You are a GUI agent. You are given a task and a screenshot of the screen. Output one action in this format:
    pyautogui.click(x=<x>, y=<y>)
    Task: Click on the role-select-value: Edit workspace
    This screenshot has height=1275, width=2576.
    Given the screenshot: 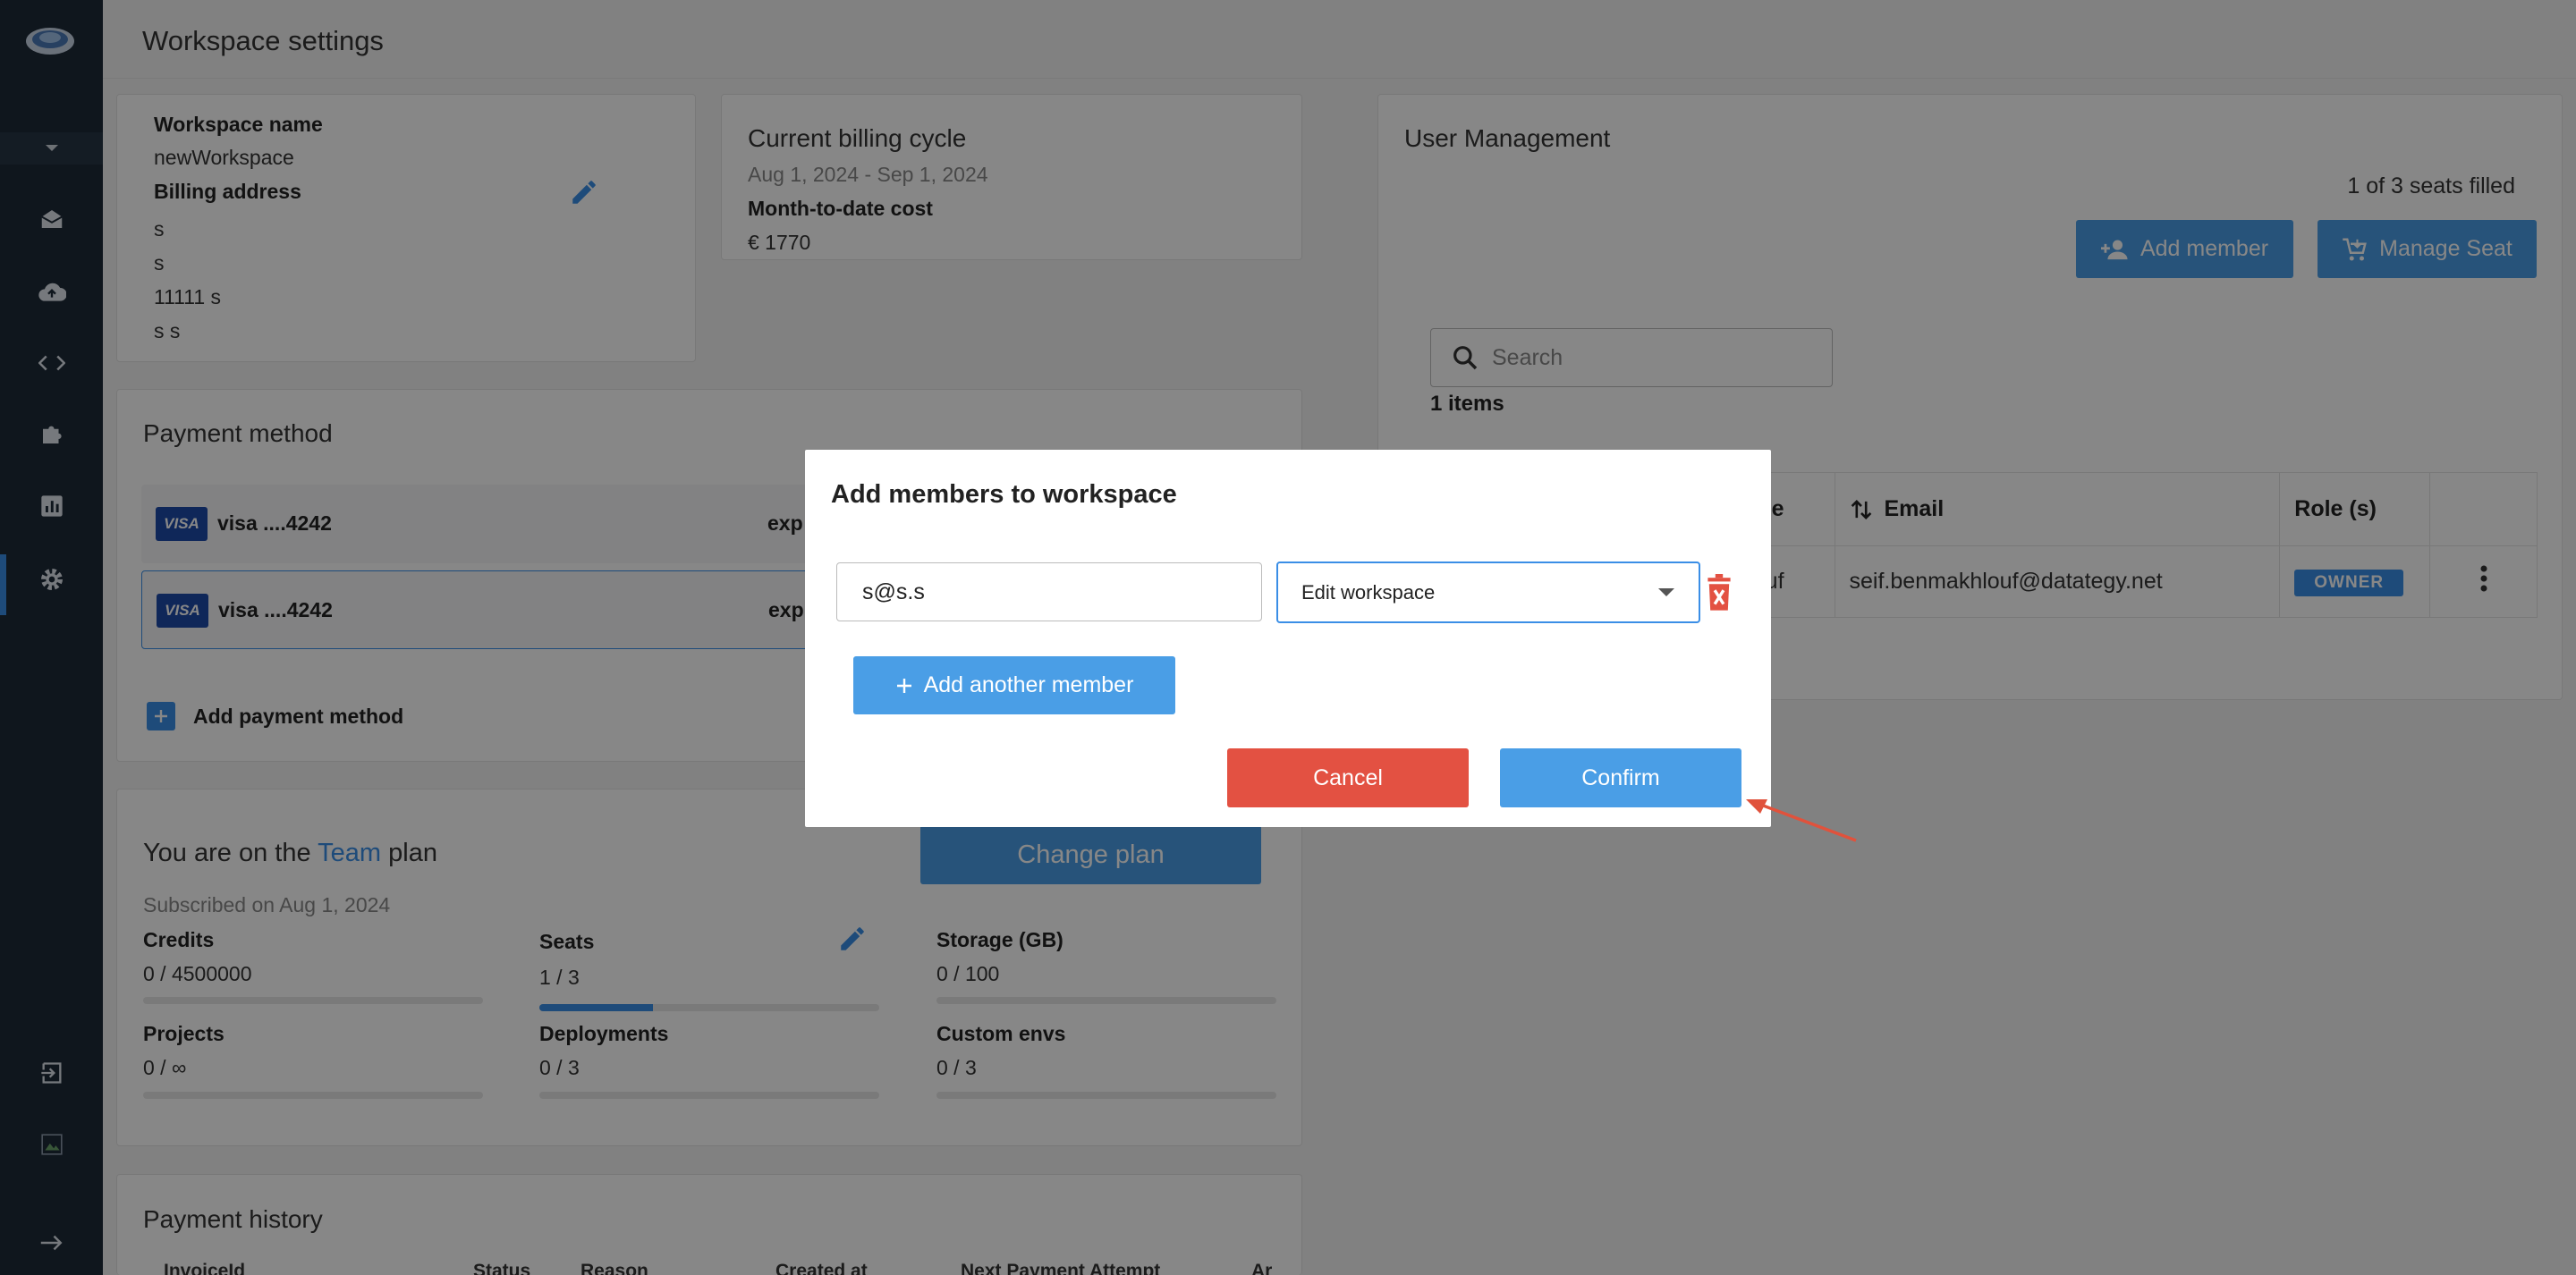 What is the action you would take?
    pyautogui.click(x=1368, y=592)
    